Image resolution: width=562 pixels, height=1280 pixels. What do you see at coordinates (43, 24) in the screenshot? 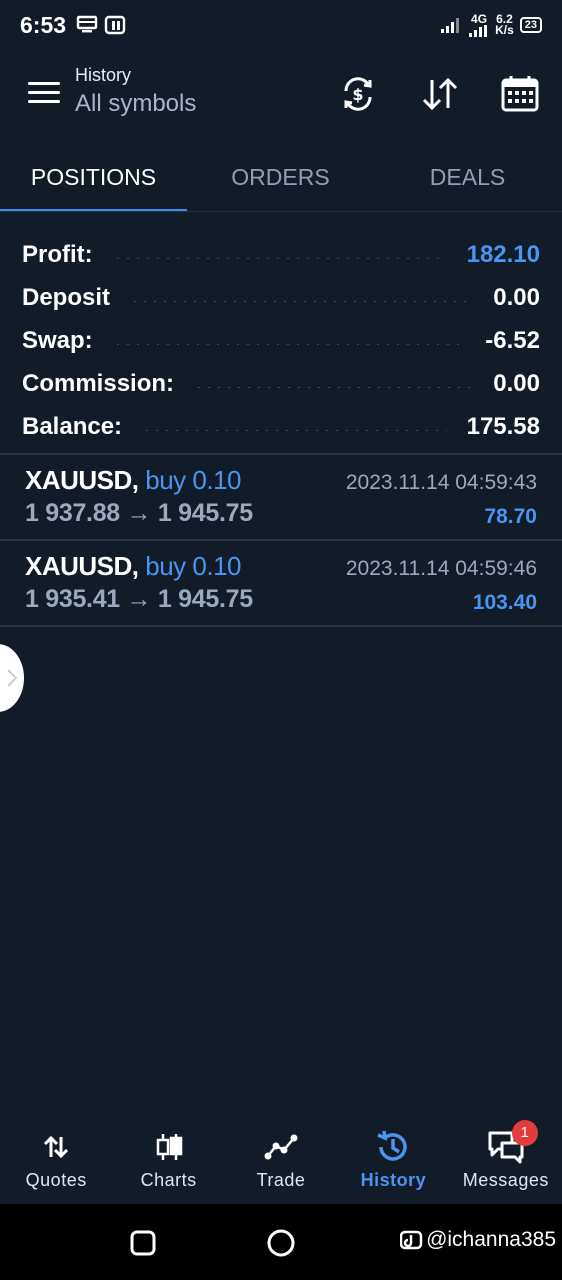
I see `status-time: 6:53` at bounding box center [43, 24].